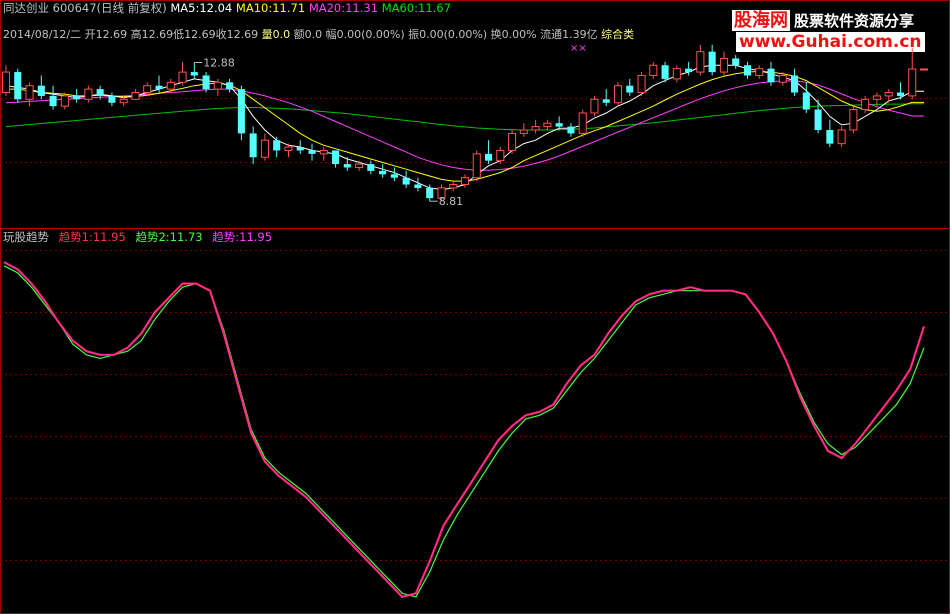  What do you see at coordinates (451, 201) in the screenshot?
I see `low-price-annotation: 8.81` at bounding box center [451, 201].